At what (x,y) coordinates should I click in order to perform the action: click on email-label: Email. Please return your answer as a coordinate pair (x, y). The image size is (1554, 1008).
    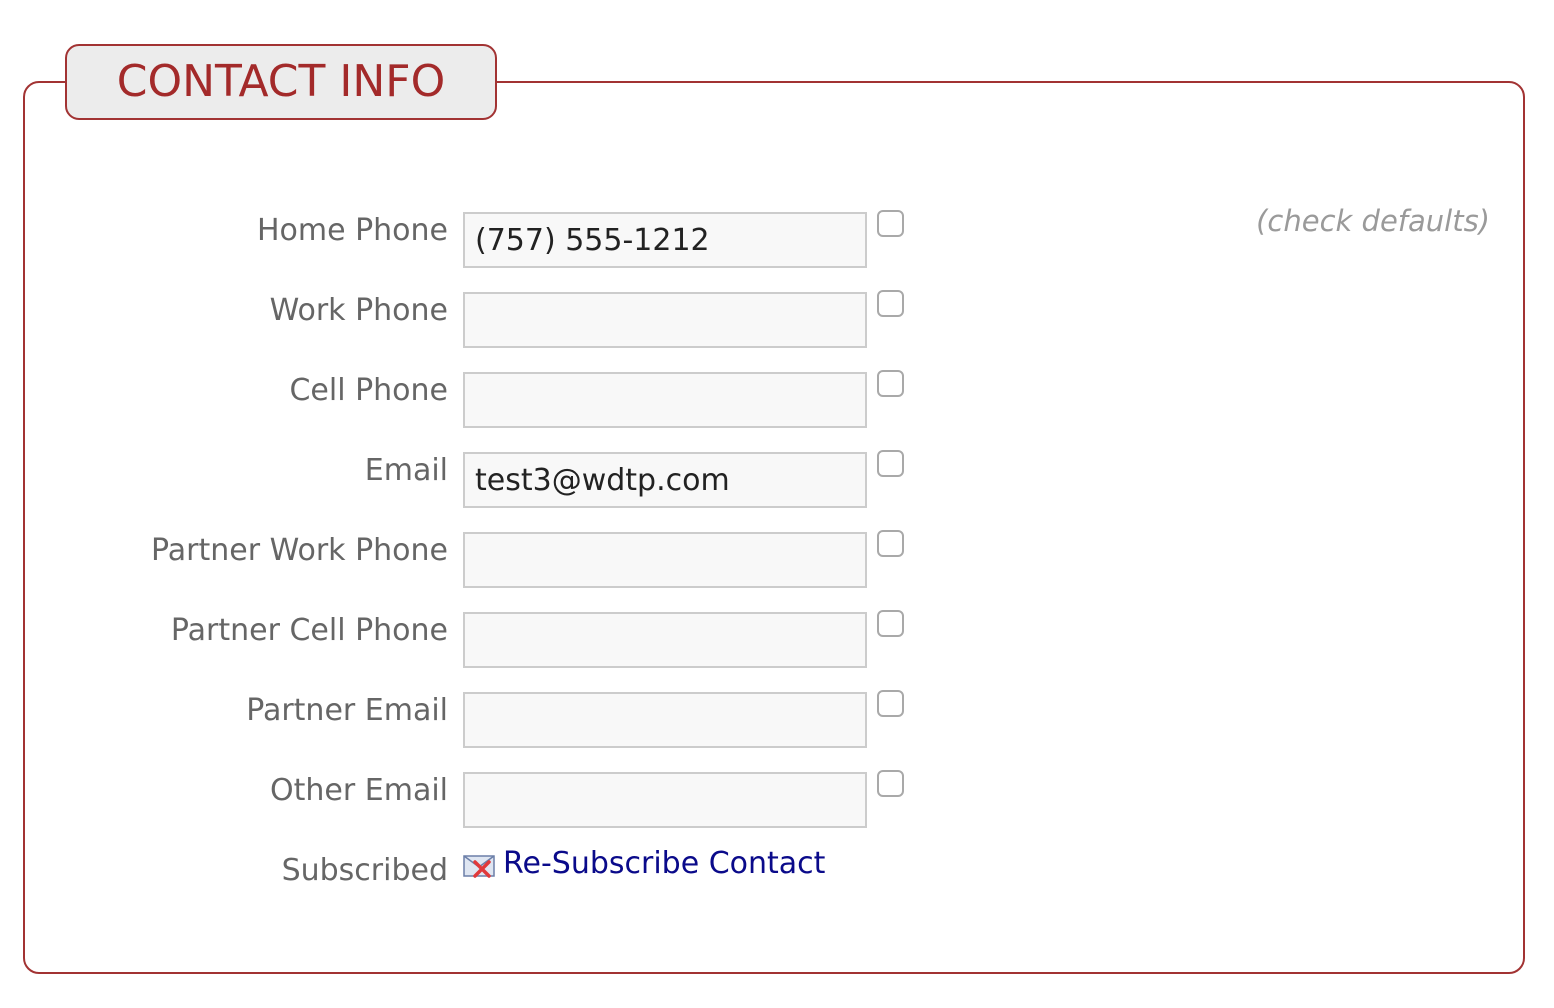
    Looking at the image, I should click on (406, 470).